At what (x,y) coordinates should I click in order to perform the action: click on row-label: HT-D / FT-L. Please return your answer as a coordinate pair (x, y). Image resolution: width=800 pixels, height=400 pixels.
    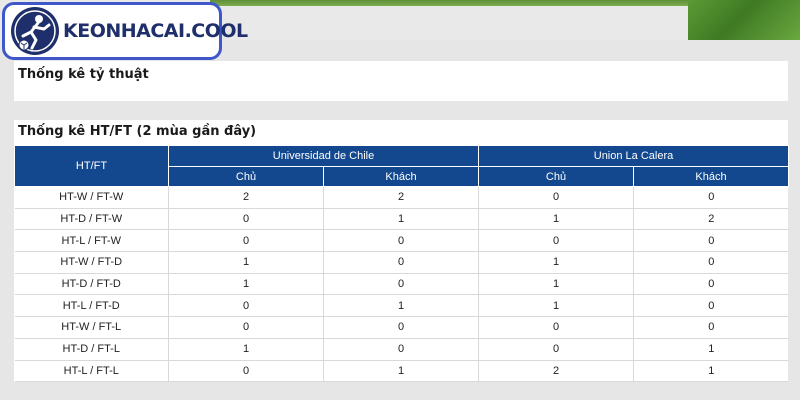
    Looking at the image, I should click on (91, 349).